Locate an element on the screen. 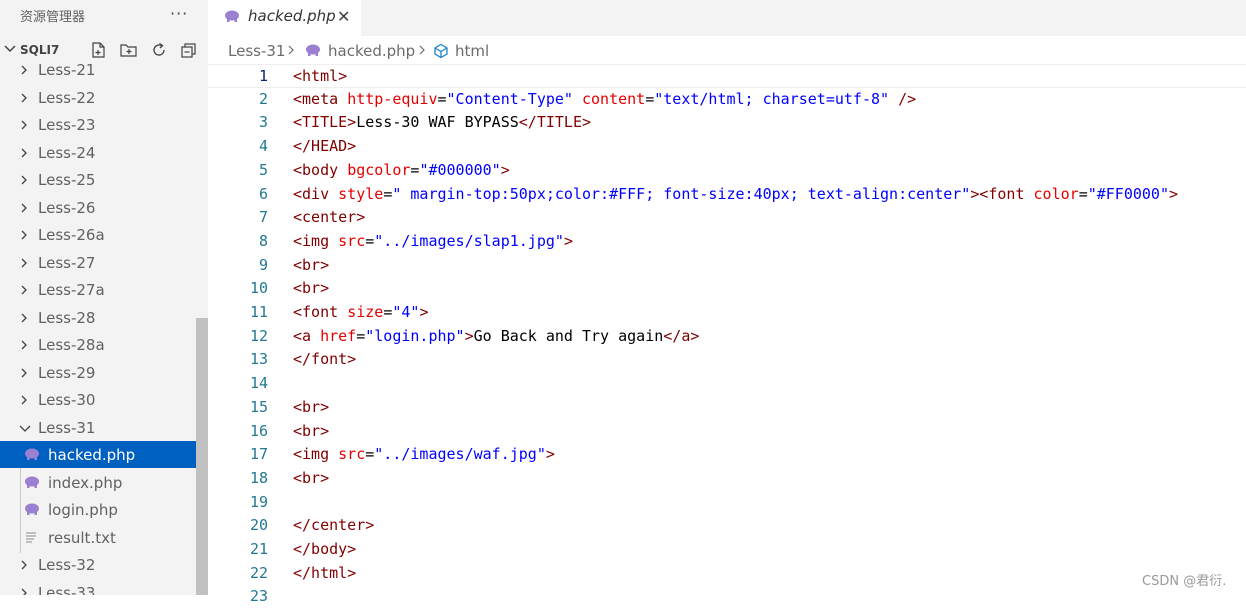  code-content: </center> is located at coordinates (333, 525).